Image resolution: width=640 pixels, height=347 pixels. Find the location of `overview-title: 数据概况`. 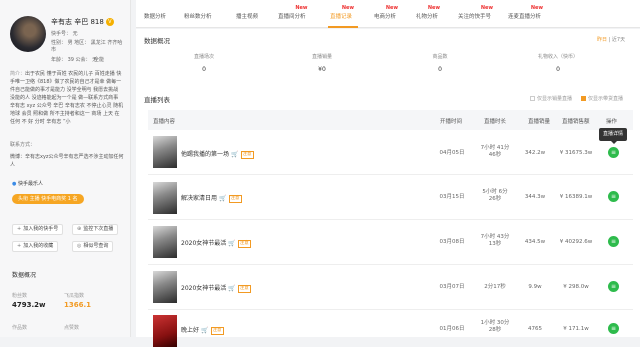

overview-title: 数据概况 is located at coordinates (157, 41).